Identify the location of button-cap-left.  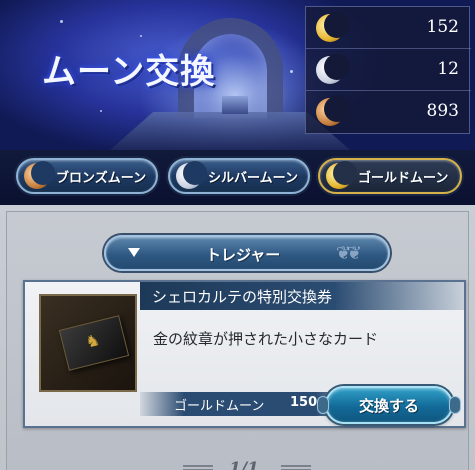
(323, 405).